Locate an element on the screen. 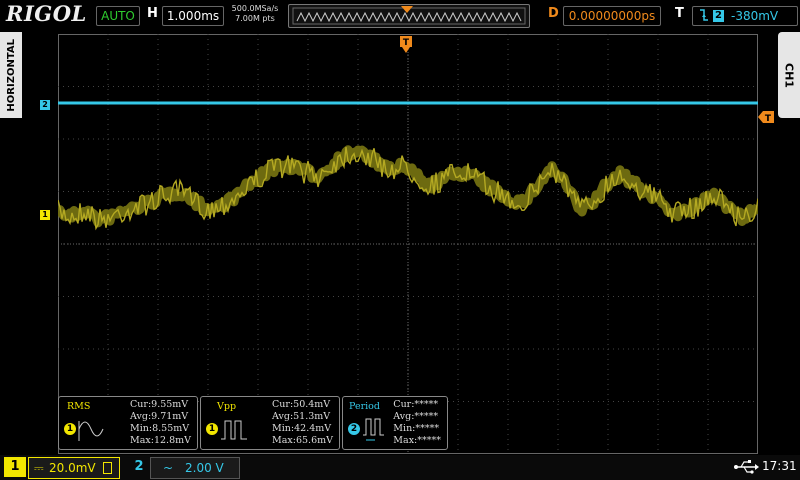 The height and width of the screenshot is (480, 800). value-avg: Avg:51.3mV is located at coordinates (301, 416).